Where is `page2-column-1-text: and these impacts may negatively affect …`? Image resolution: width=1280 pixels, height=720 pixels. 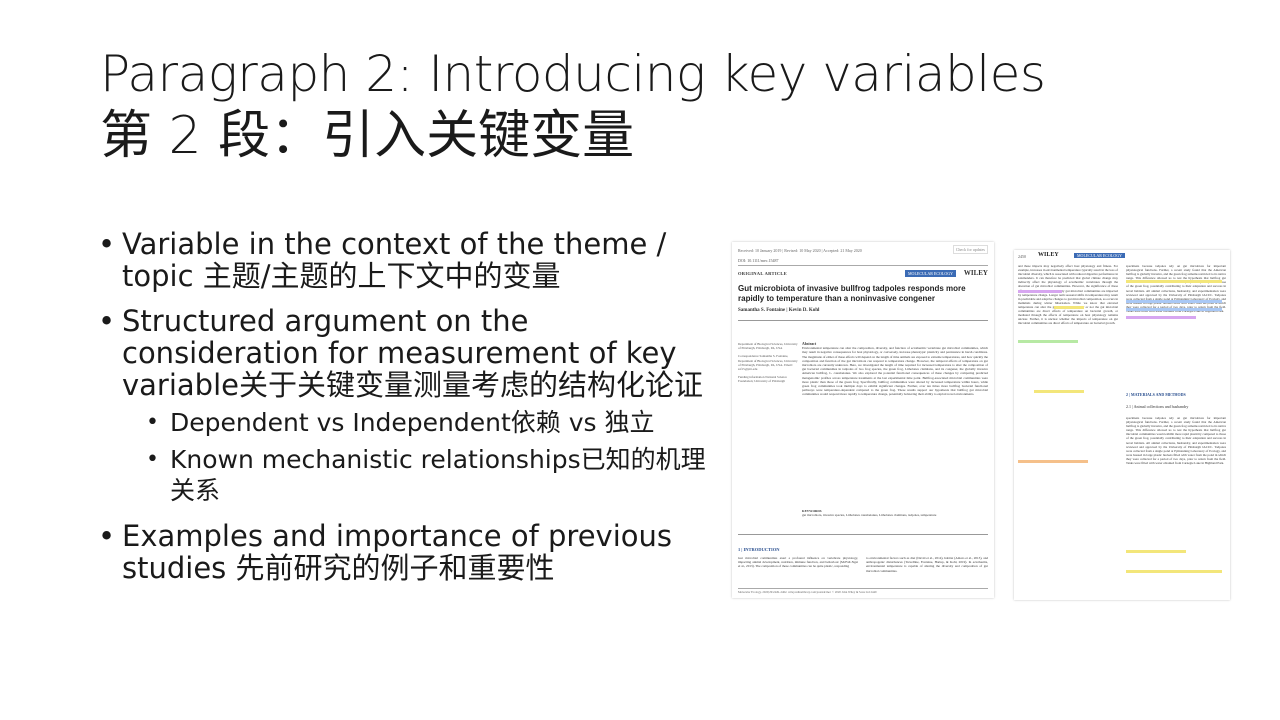 page2-column-1-text: and these impacts may negatively affect … is located at coordinates (1068, 295).